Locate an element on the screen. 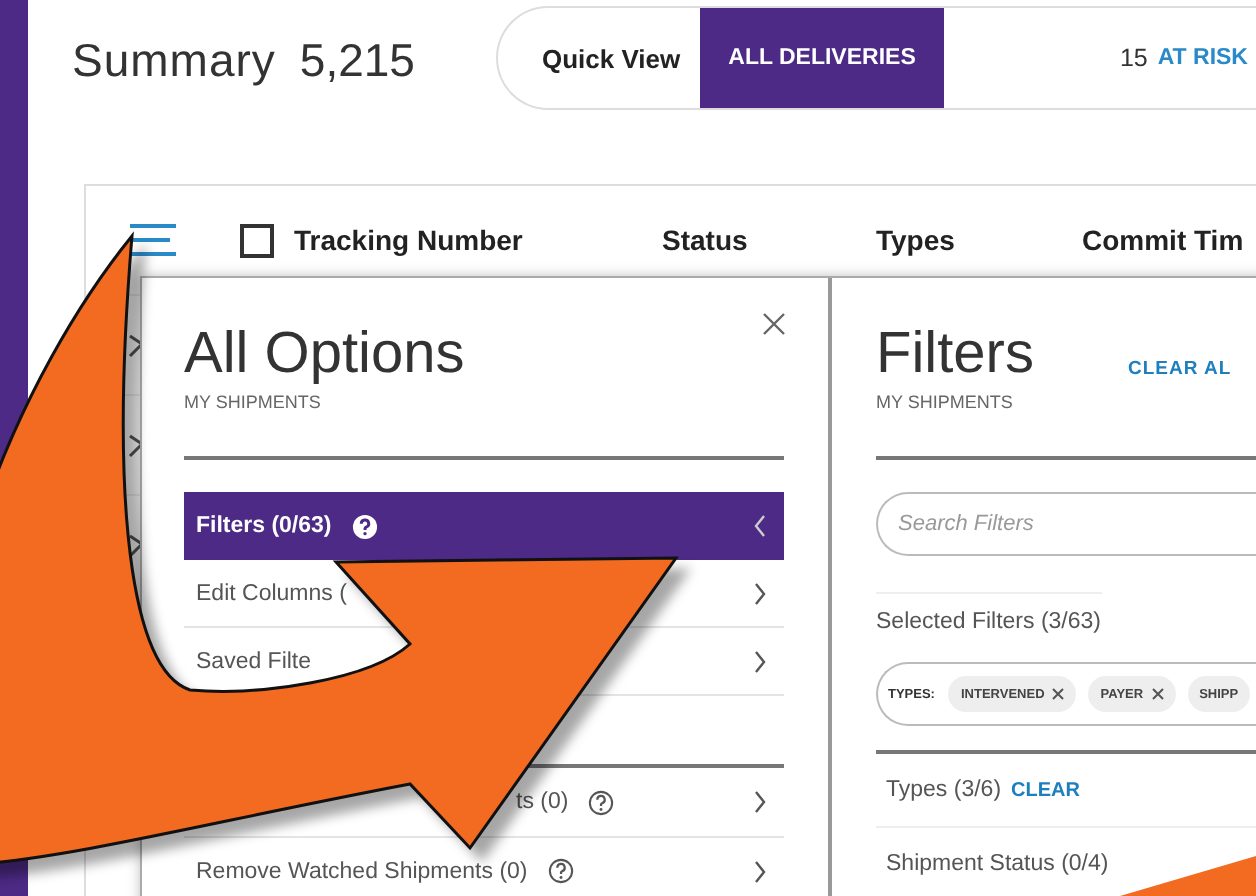 The width and height of the screenshot is (1256, 896). clear-all-link: CLEAR AL is located at coordinates (1180, 369).